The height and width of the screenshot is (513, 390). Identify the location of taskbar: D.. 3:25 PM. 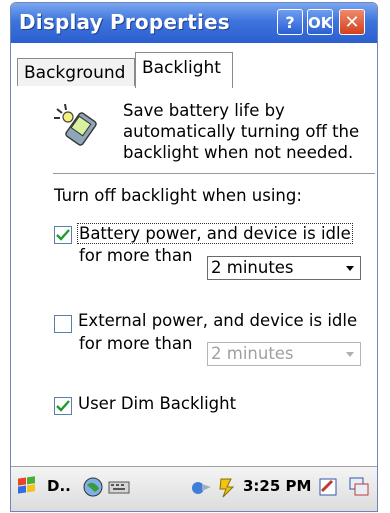
(194, 488).